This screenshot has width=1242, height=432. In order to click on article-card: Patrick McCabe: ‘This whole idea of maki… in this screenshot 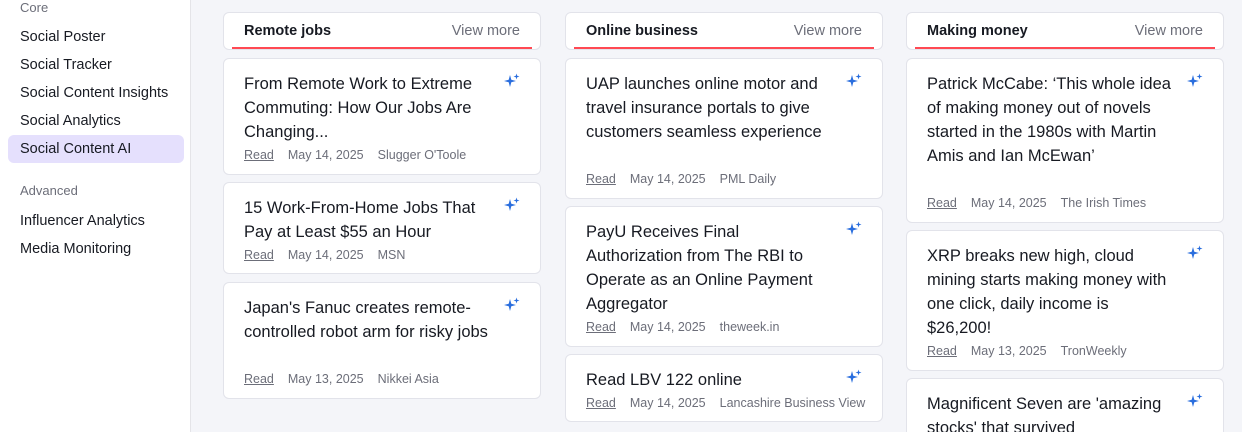, I will do `click(1065, 140)`.